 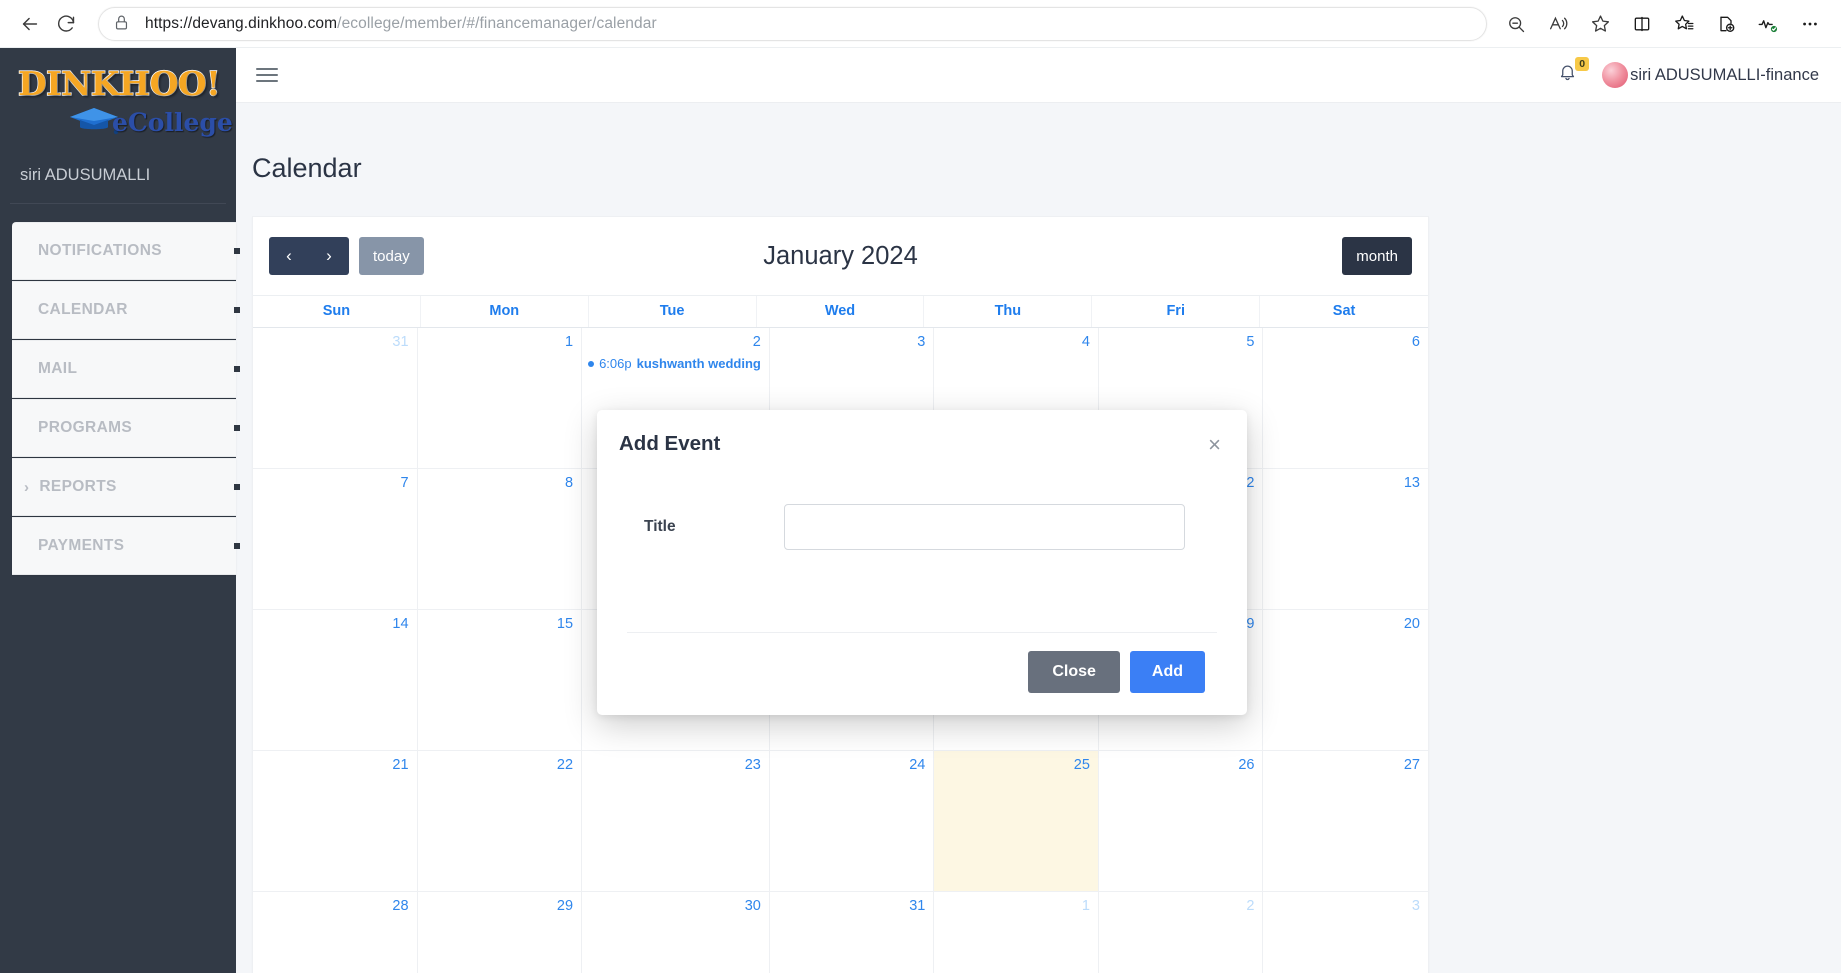 What do you see at coordinates (267, 75) in the screenshot?
I see `hamburger-menu-icon` at bounding box center [267, 75].